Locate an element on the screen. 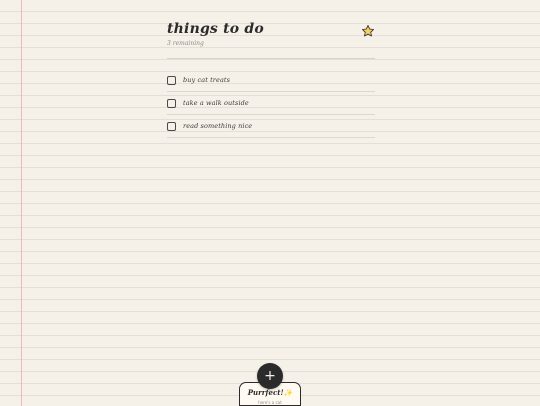 This screenshot has height=406, width=540. toast-subtitle: here's a cat is located at coordinates (270, 402).